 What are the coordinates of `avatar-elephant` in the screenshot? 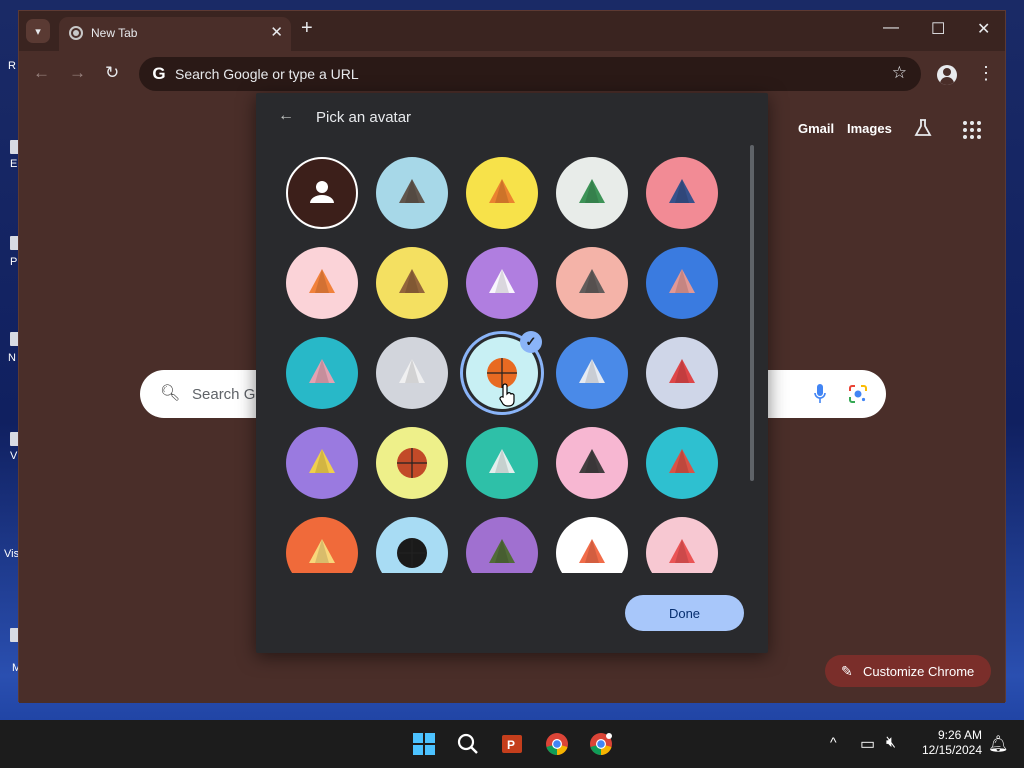 It's located at (682, 193).